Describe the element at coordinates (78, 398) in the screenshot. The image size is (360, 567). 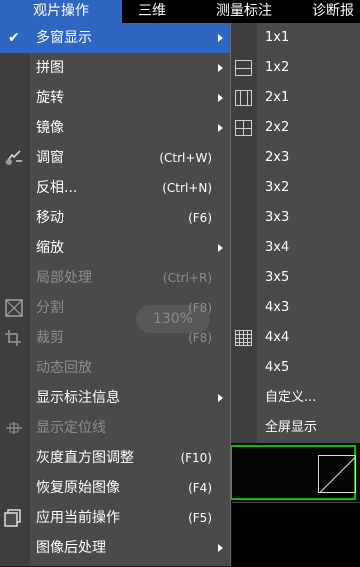
I see `menu-item-label: 显示标注信息` at that location.